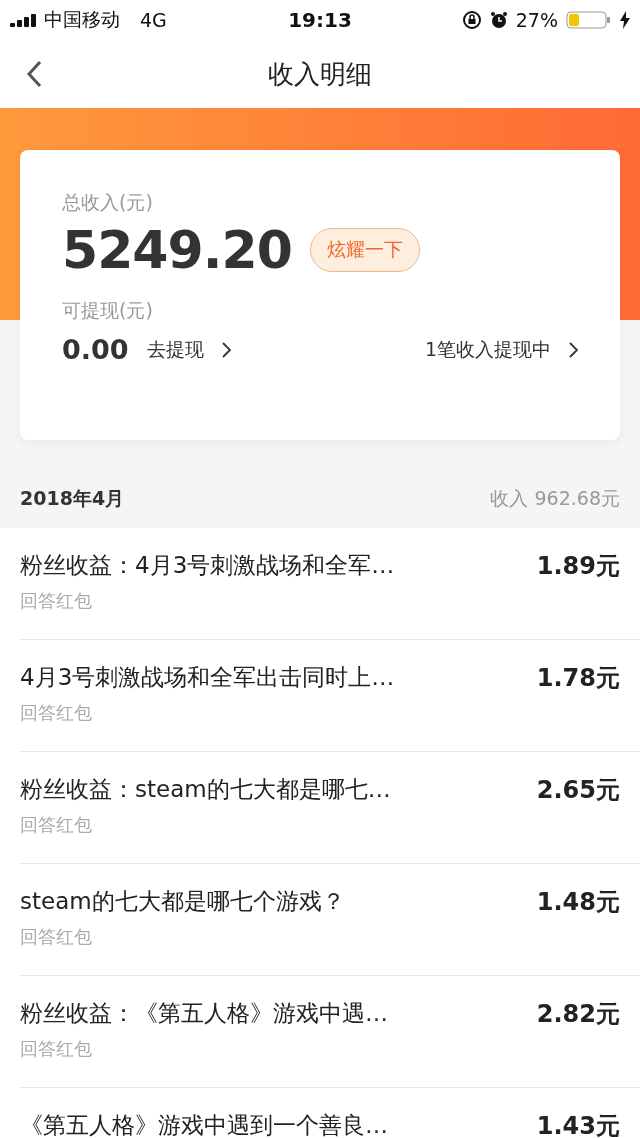 This screenshot has width=640, height=1138. What do you see at coordinates (330, 808) in the screenshot?
I see `income-record: 粉丝收益：steam的七大都是哪七… 回答红包 2.65元` at bounding box center [330, 808].